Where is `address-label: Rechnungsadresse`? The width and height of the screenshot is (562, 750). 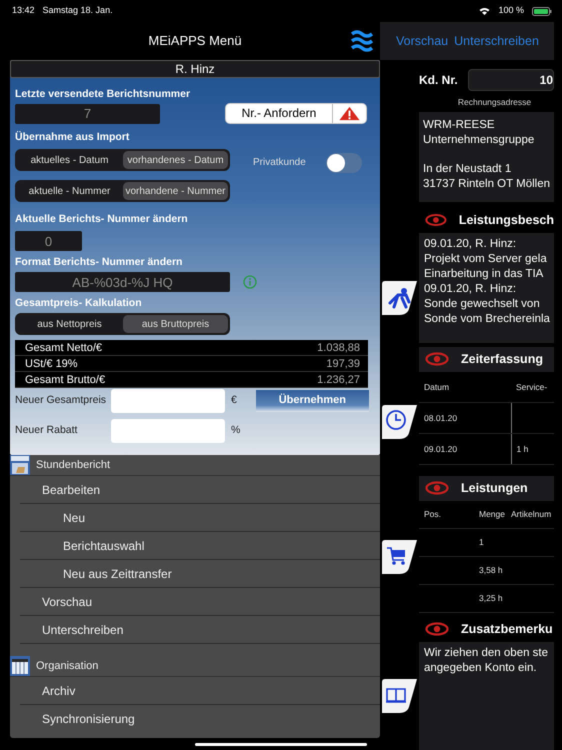
address-label: Rechnungsadresse is located at coordinates (494, 102).